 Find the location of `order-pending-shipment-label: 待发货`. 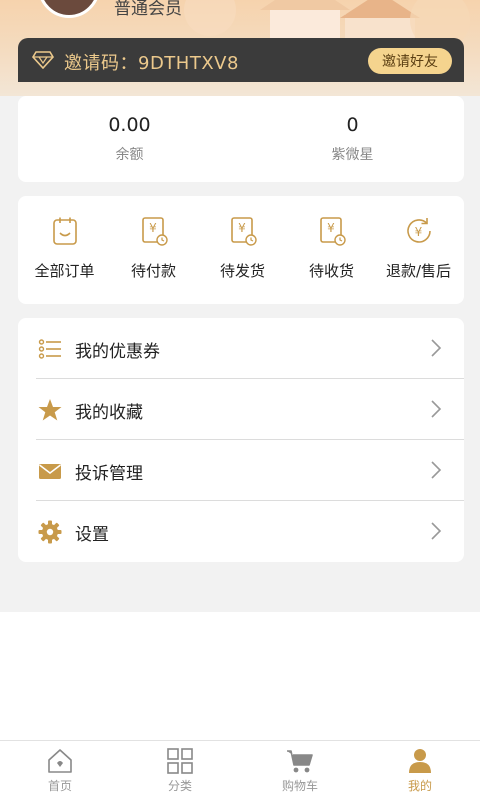

order-pending-shipment-label: 待发货 is located at coordinates (242, 271).